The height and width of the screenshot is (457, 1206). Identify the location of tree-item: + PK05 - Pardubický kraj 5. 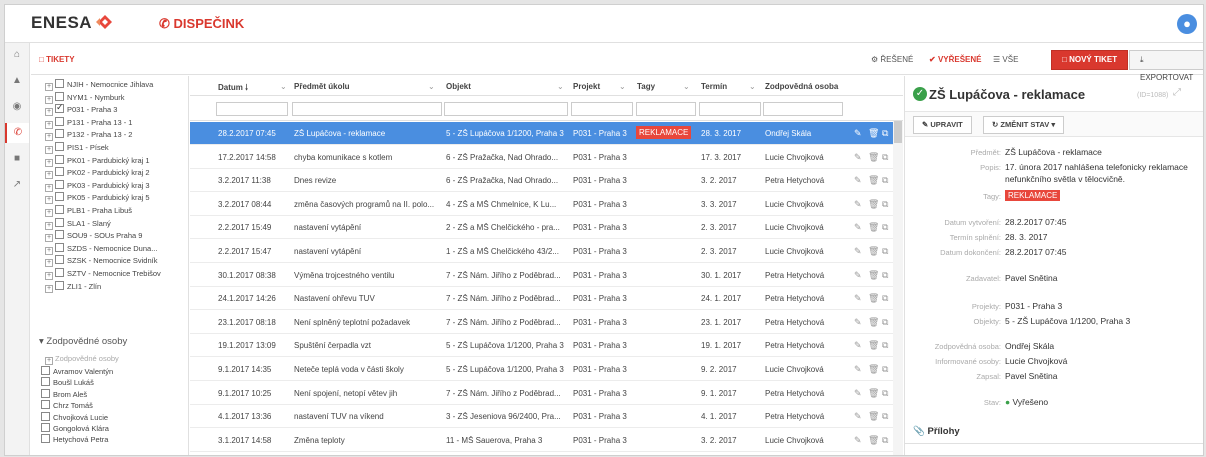
(97, 198).